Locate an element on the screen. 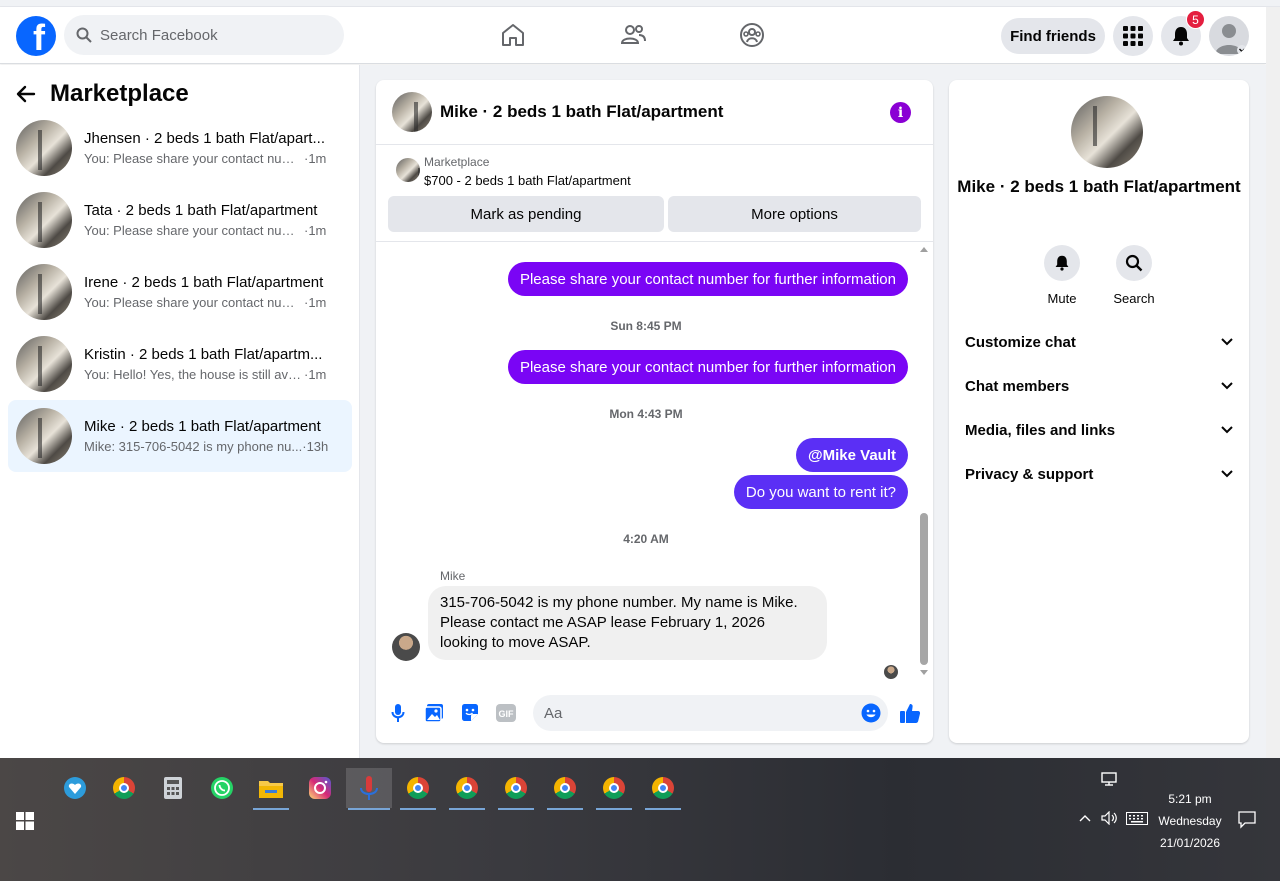 This screenshot has width=1280, height=881. gif-icon: GIF is located at coordinates (506, 713).